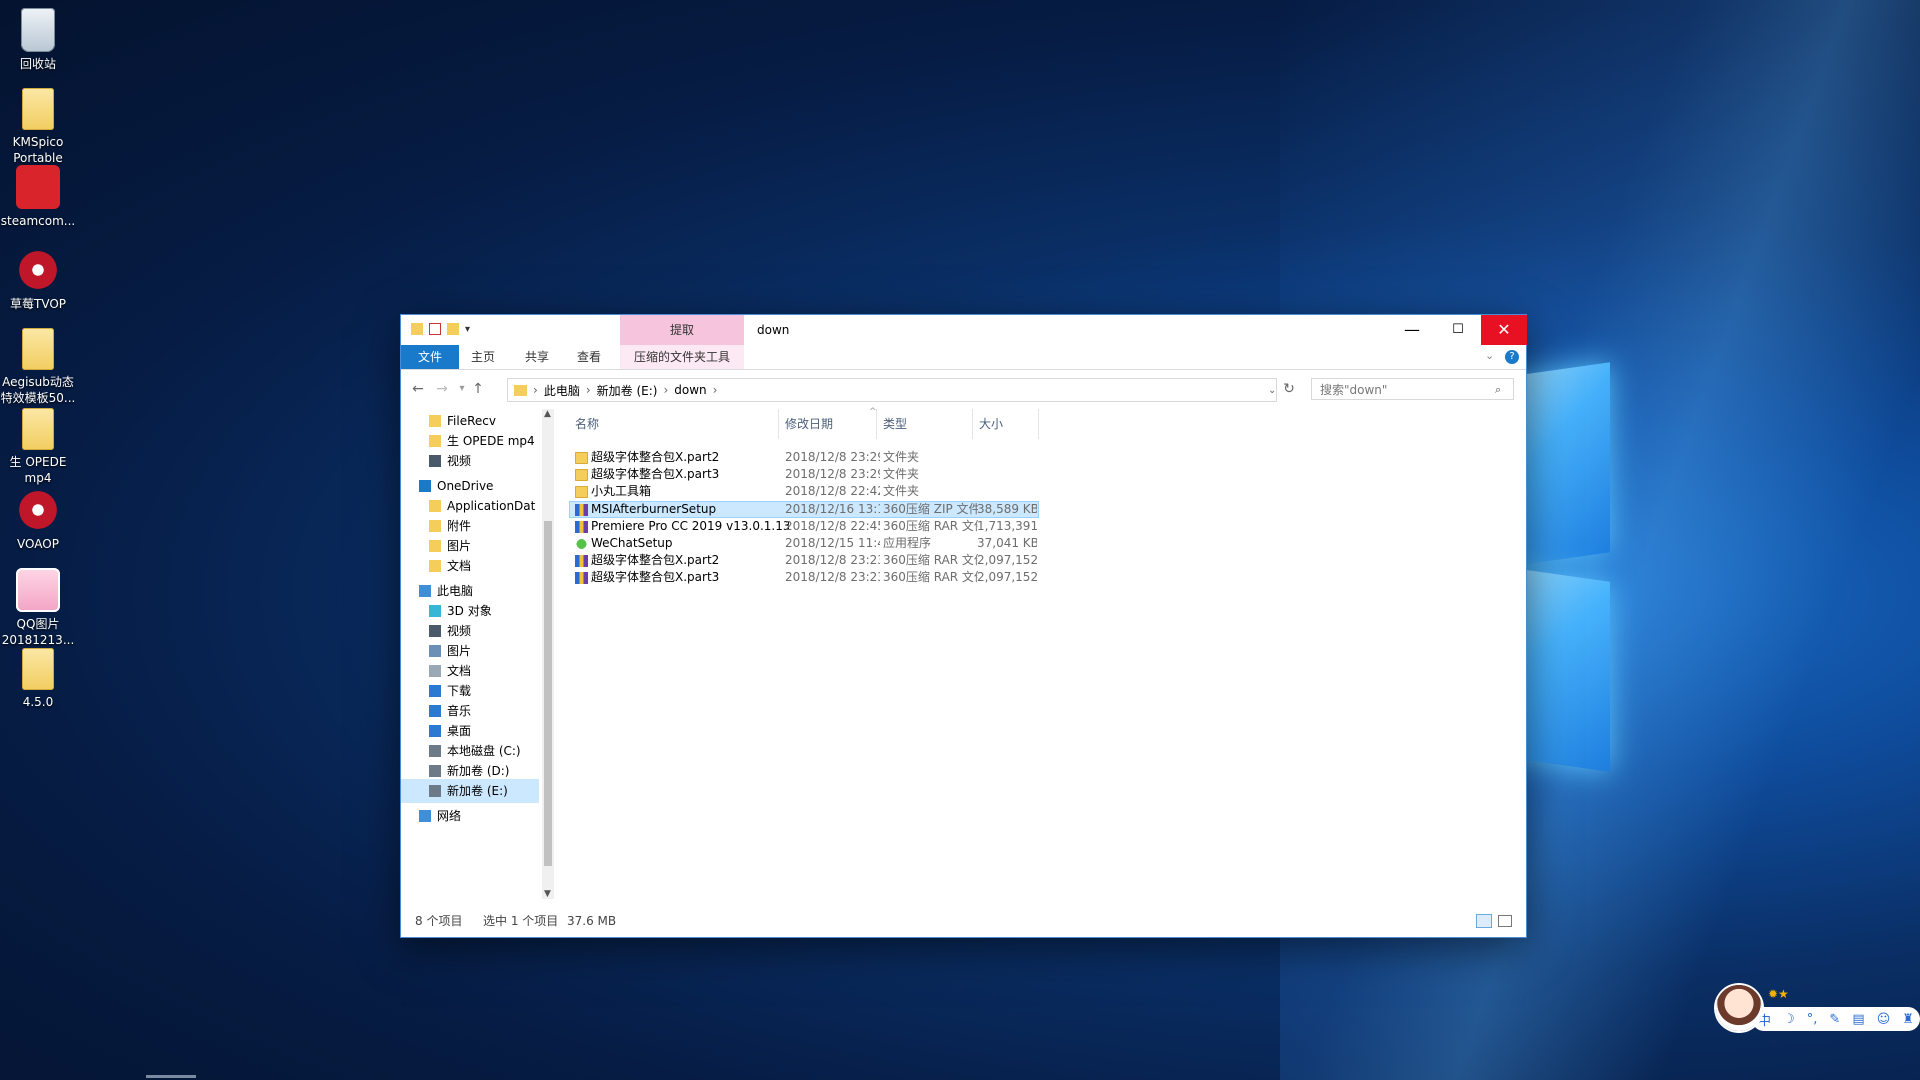 The height and width of the screenshot is (1080, 1920). I want to click on new-folder-icon, so click(453, 329).